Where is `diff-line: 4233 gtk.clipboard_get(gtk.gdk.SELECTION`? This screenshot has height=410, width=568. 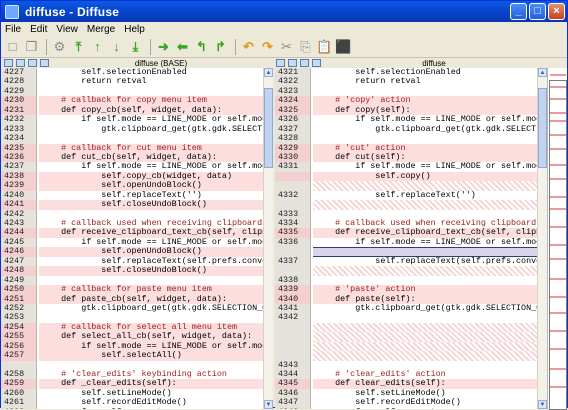 diff-line: 4233 gtk.clipboard_get(gtk.gdk.SELECTION is located at coordinates (132, 129).